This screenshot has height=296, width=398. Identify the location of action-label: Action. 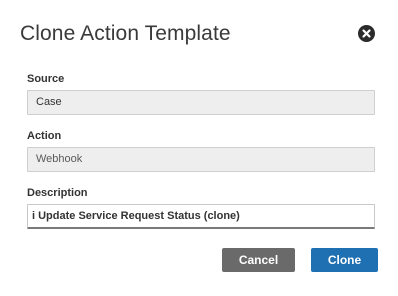
(44, 136).